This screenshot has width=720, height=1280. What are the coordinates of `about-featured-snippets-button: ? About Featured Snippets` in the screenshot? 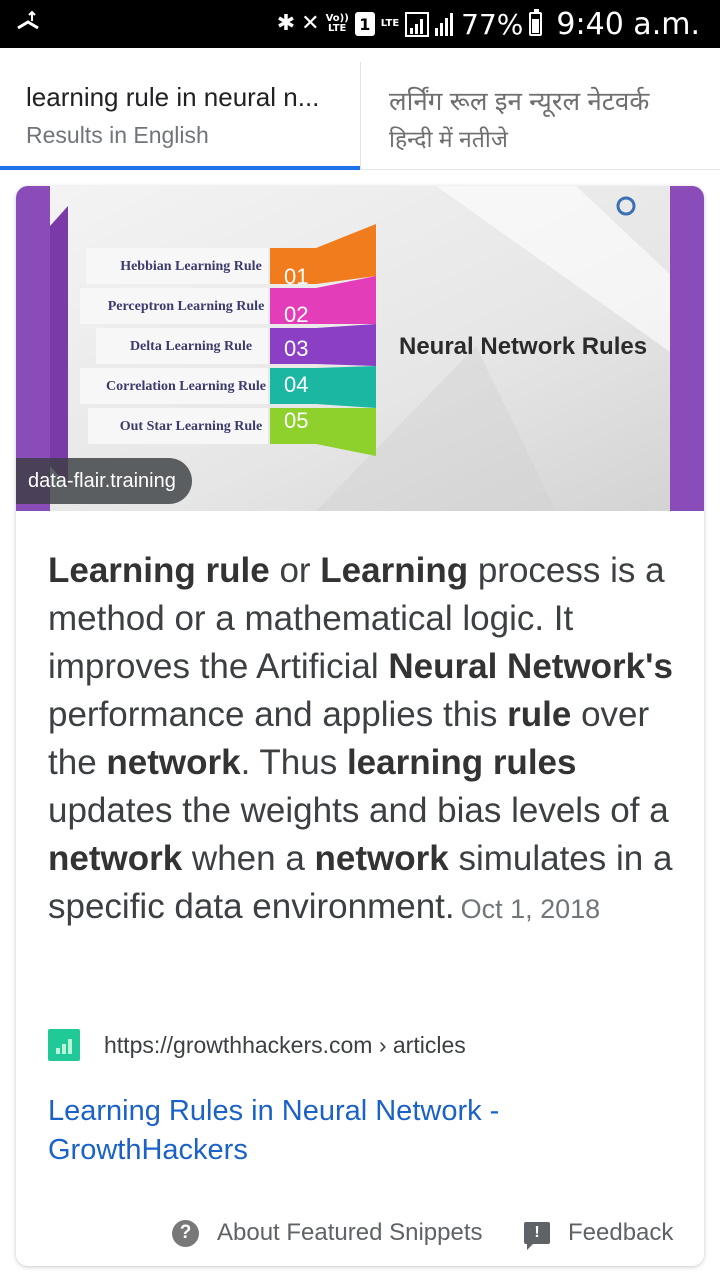 It's located at (327, 1233).